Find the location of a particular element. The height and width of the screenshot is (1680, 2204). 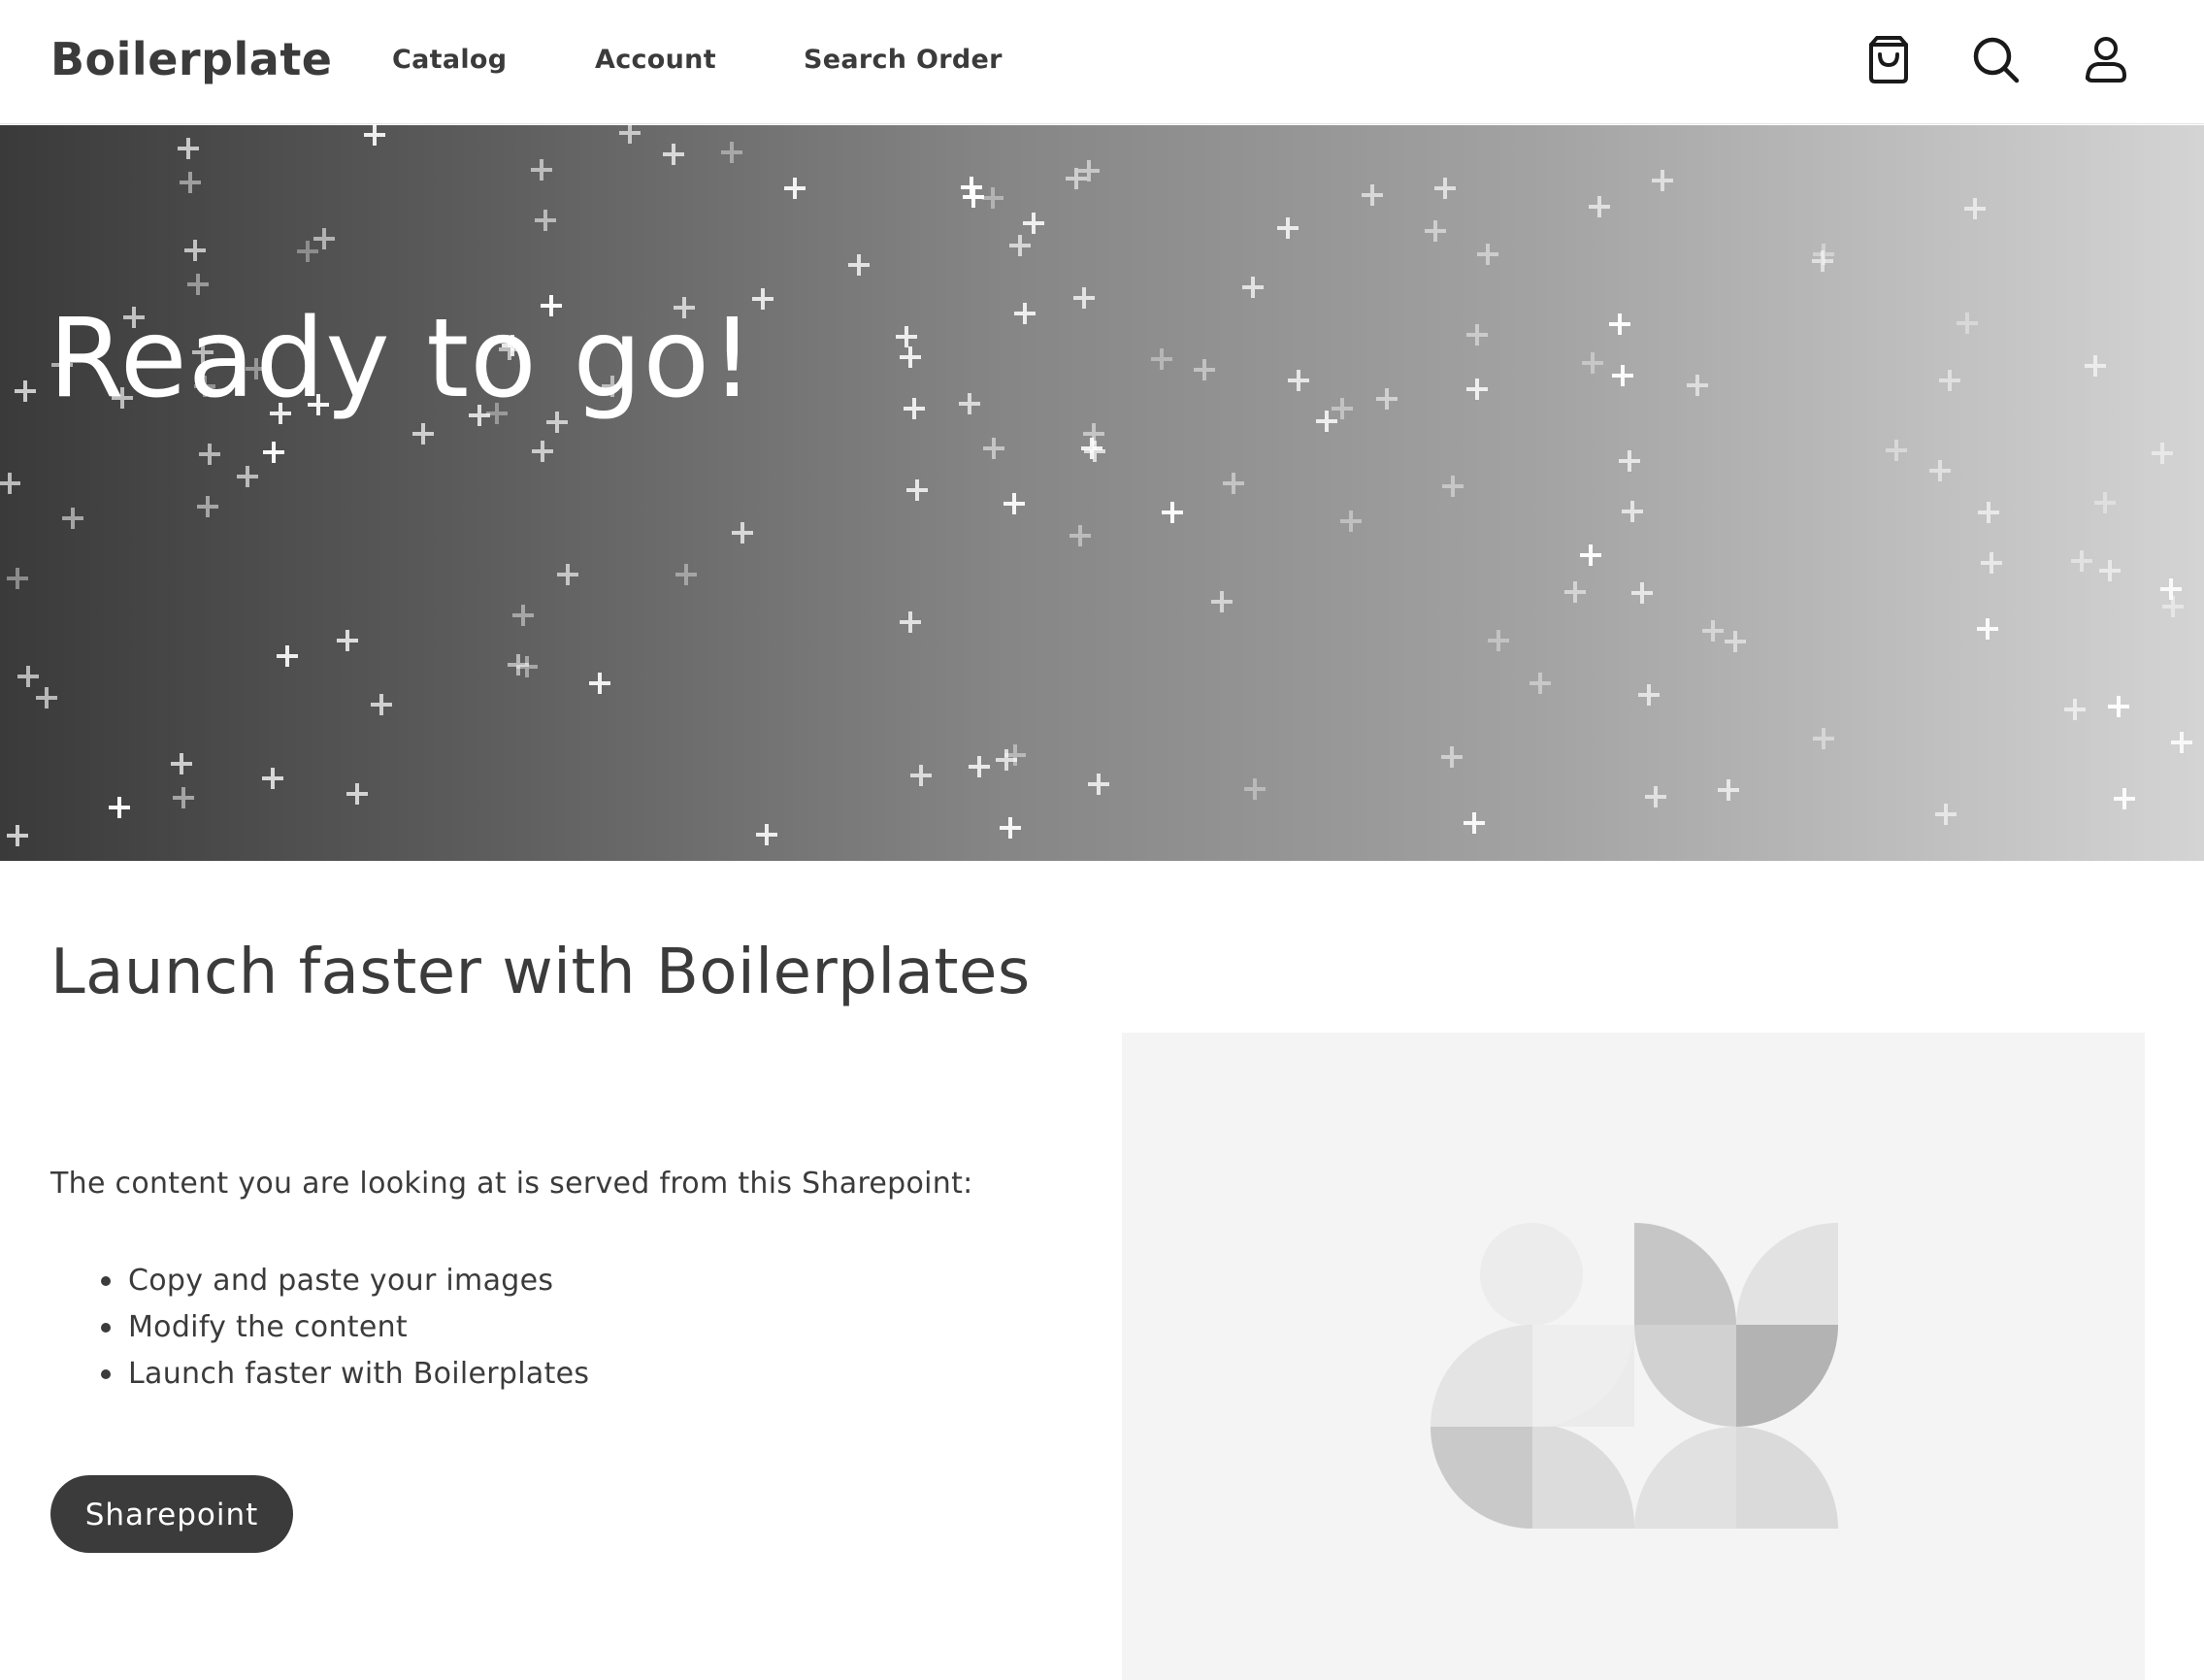

list-item: Modify the content is located at coordinates (320, 1327).